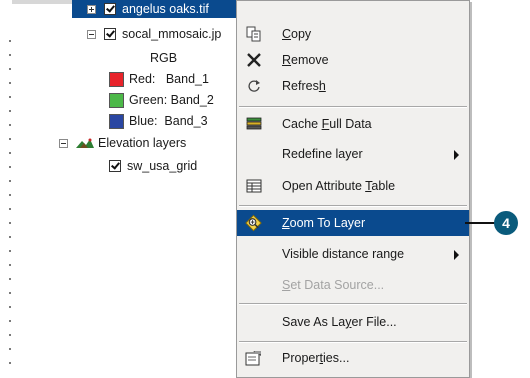 This screenshot has width=530, height=378. Describe the element at coordinates (91, 9) in the screenshot. I see `expand-plus-icon` at that location.